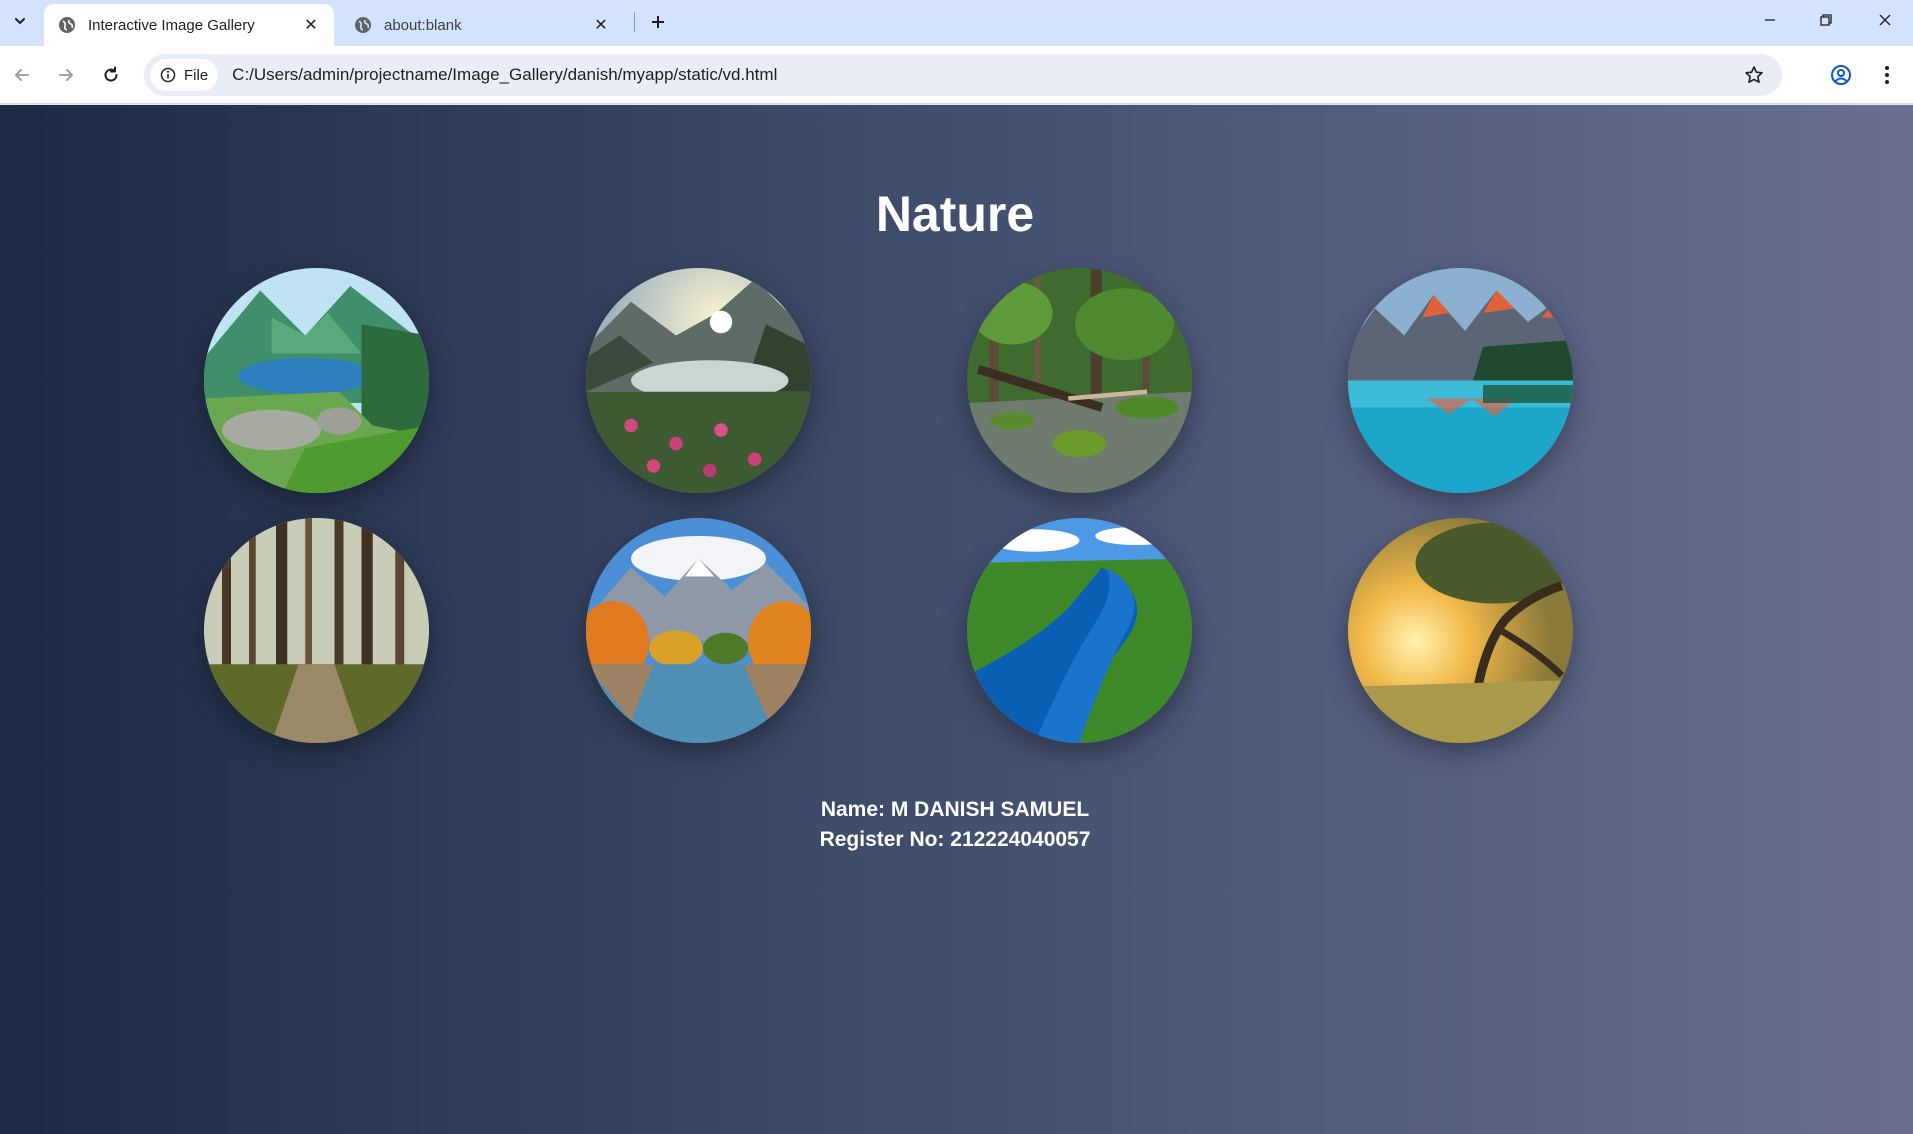 This screenshot has height=1134, width=1913. I want to click on menu-button, so click(1887, 75).